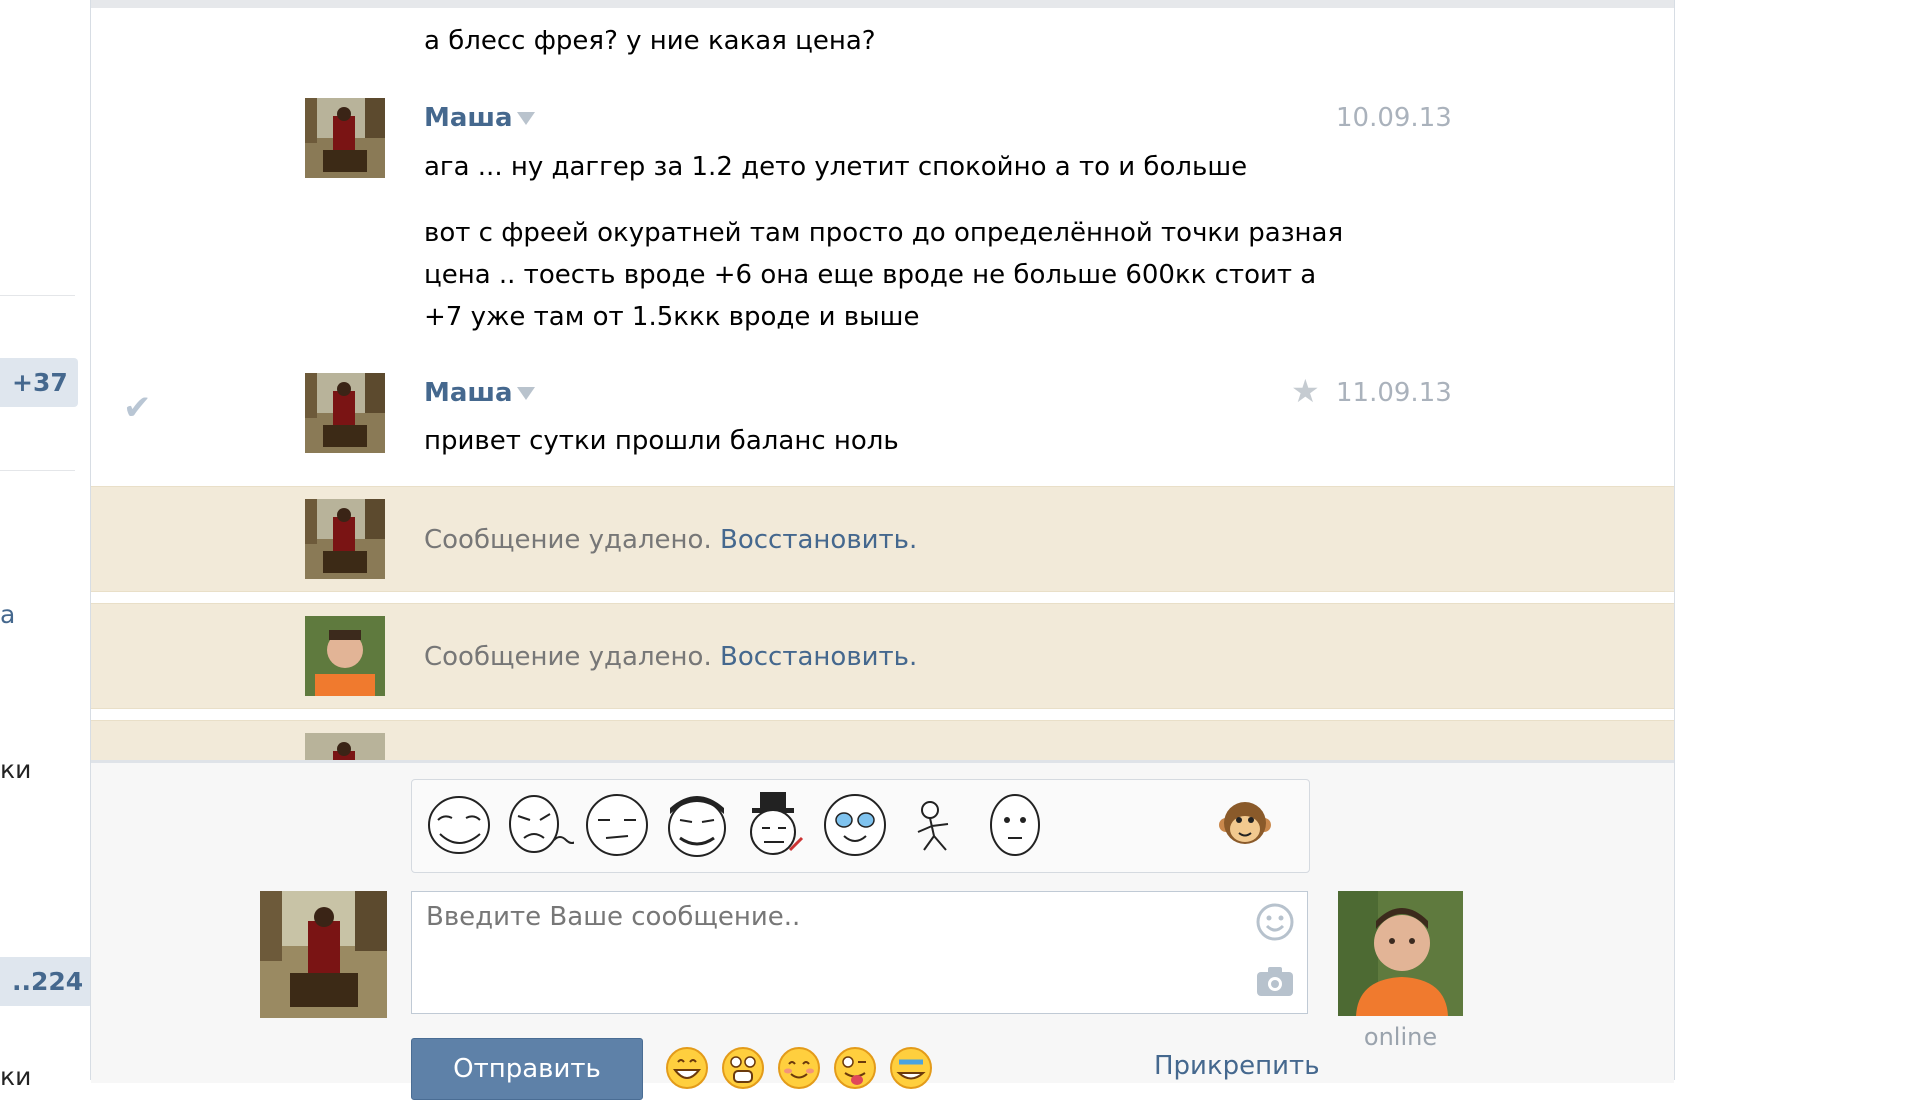 The width and height of the screenshot is (1920, 1100). I want to click on read-check-icon: ✔, so click(137, 408).